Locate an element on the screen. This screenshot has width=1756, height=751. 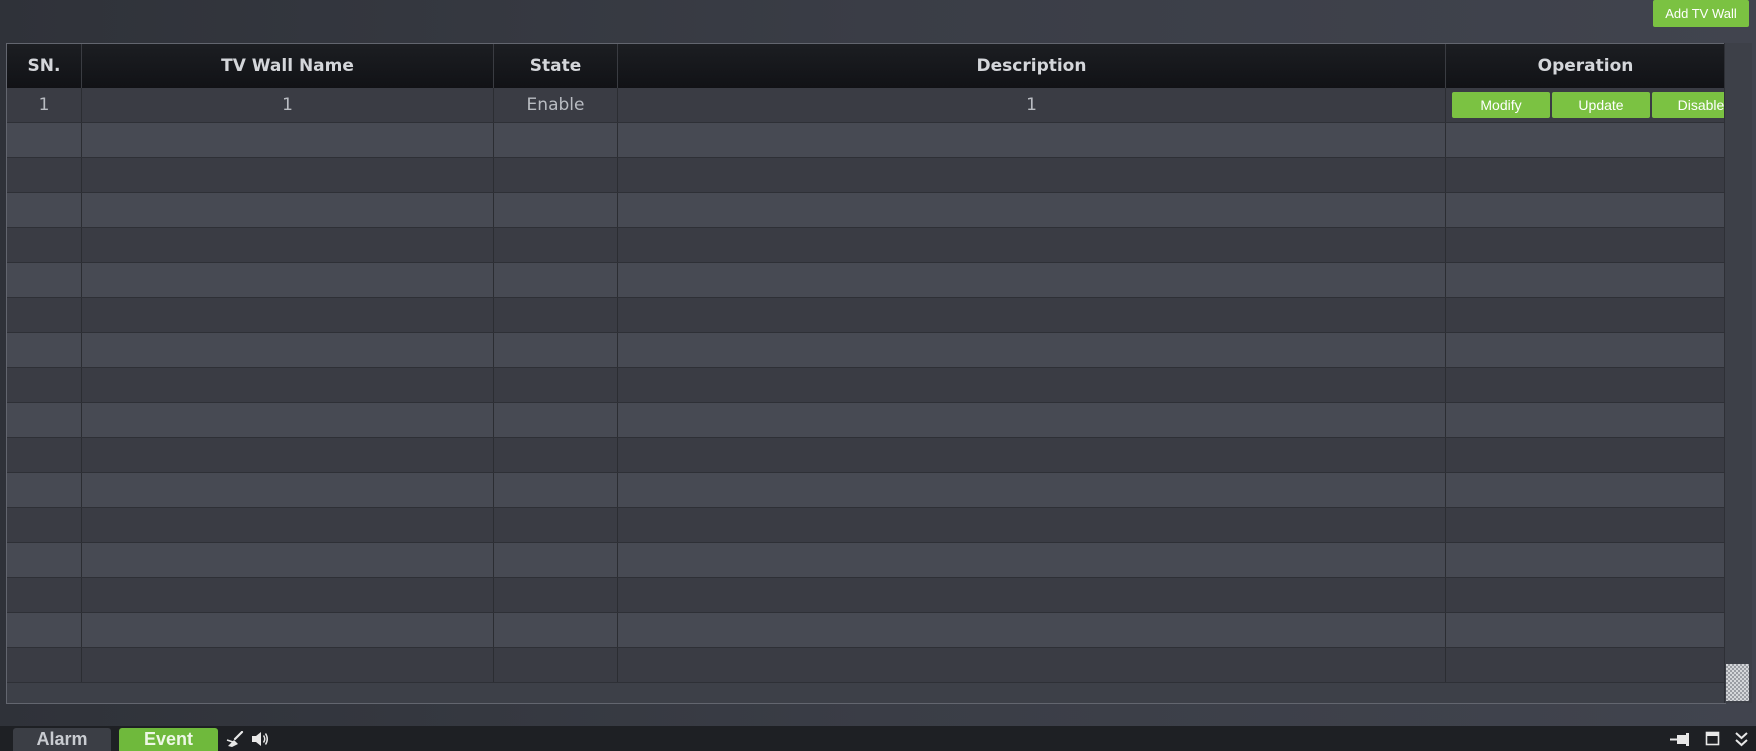
maximize-icon is located at coordinates (1712, 738).